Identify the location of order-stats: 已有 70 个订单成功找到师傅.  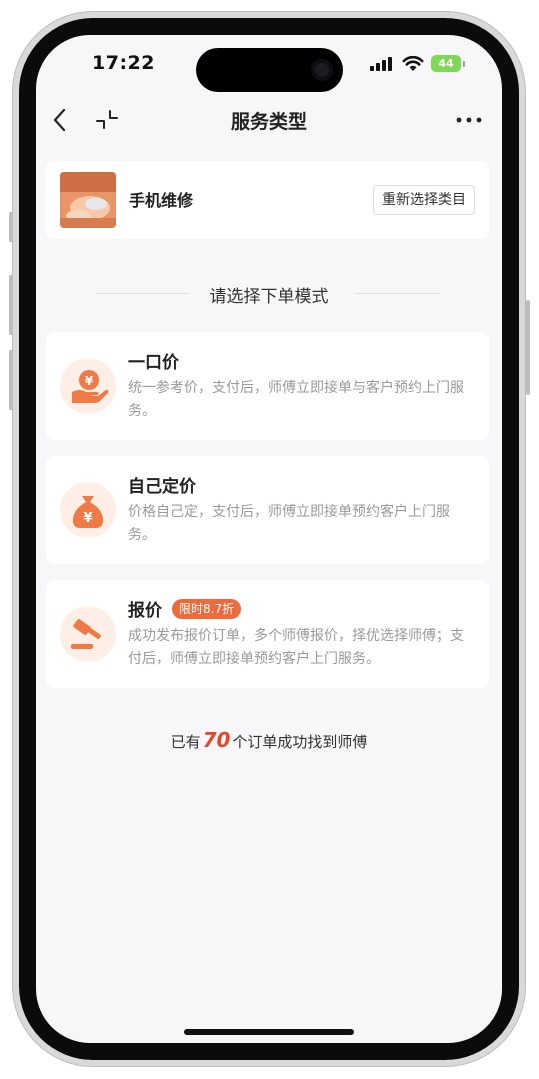
(269, 740).